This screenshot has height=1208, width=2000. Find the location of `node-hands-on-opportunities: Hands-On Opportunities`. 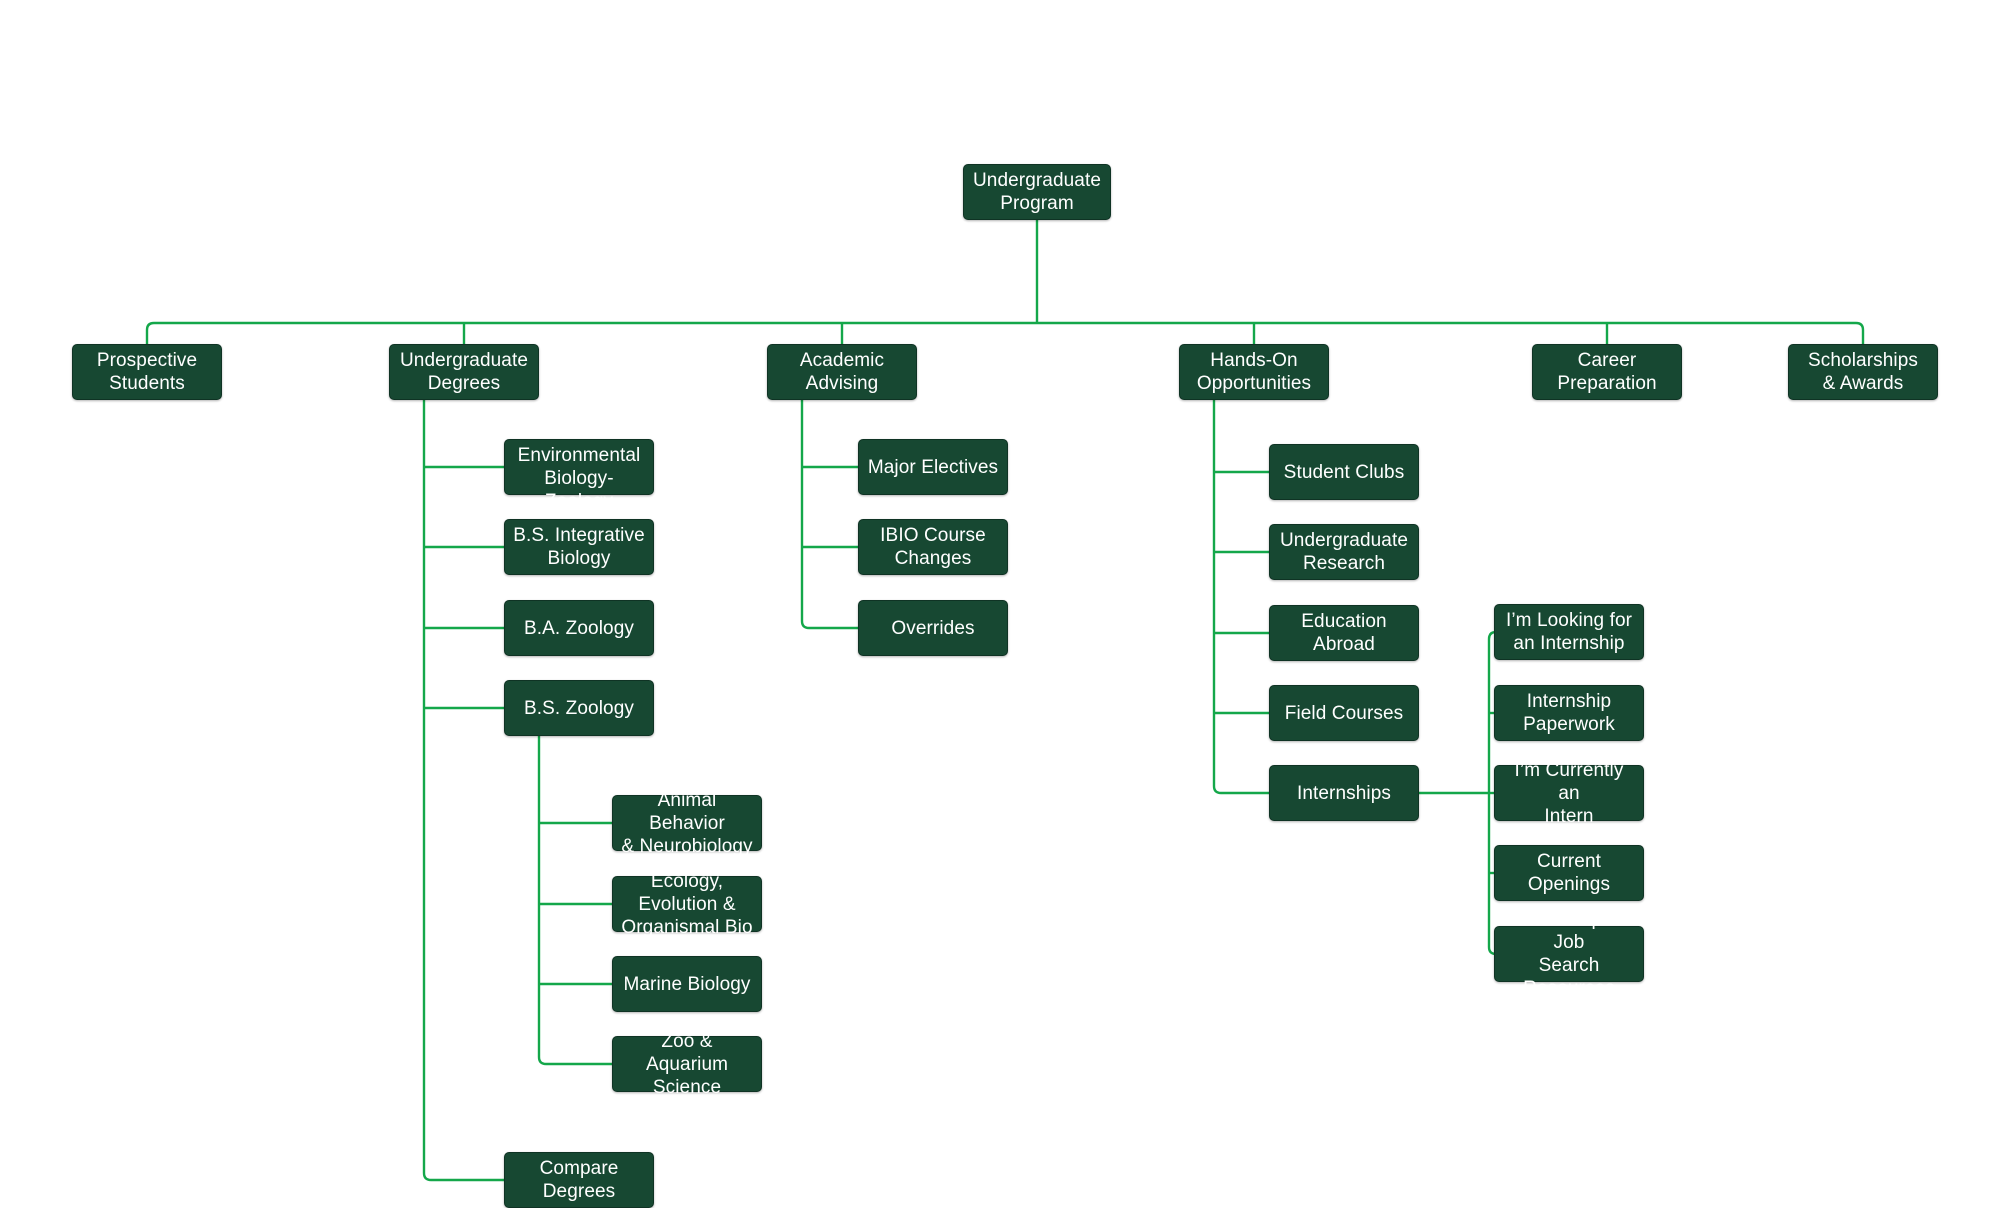

node-hands-on-opportunities: Hands-On Opportunities is located at coordinates (1254, 372).